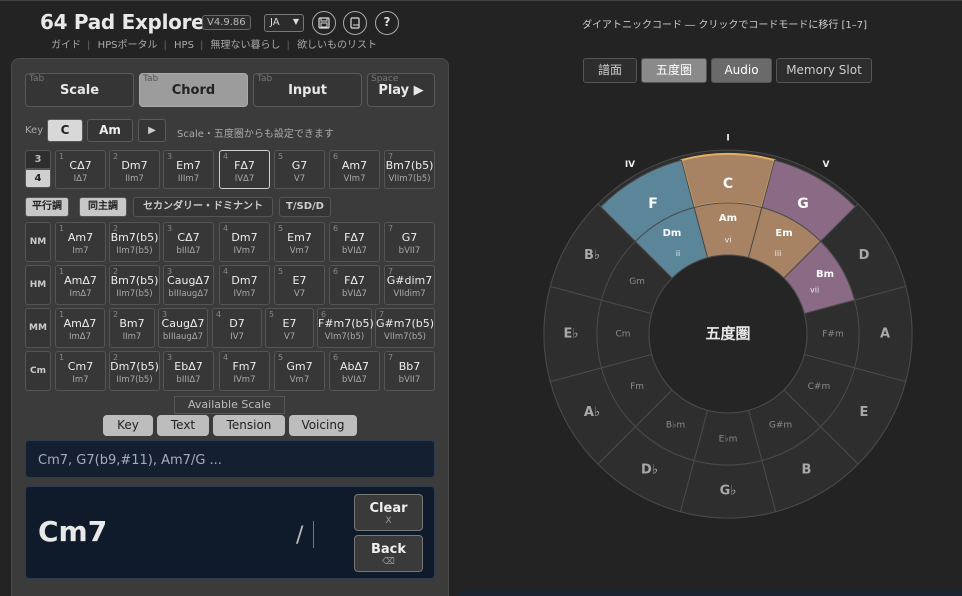  I want to click on chord-pad: 1 Cm7 Im7, so click(80, 371).